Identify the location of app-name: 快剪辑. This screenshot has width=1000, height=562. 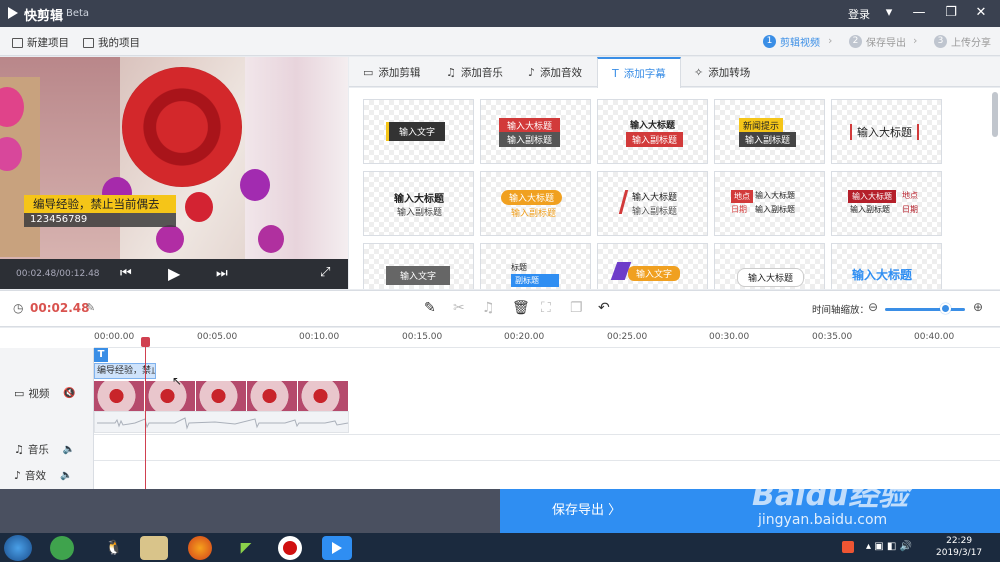
(44, 16).